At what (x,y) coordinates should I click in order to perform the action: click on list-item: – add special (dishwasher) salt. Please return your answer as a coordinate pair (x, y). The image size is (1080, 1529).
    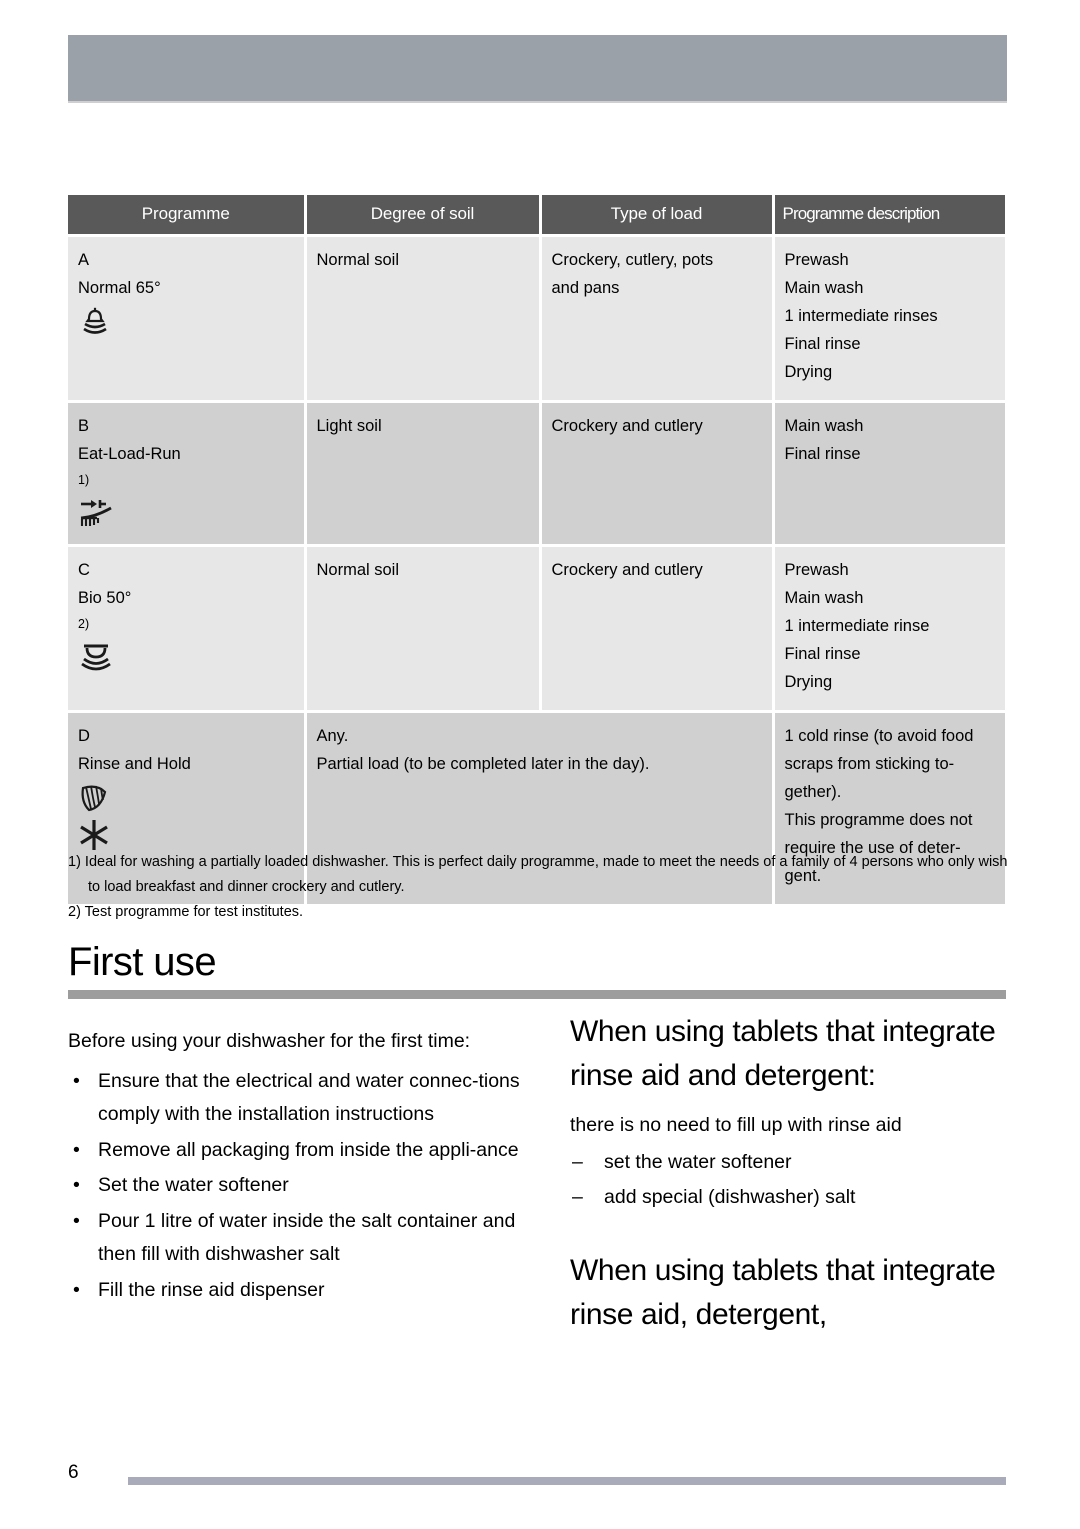
    Looking at the image, I should click on (790, 1197).